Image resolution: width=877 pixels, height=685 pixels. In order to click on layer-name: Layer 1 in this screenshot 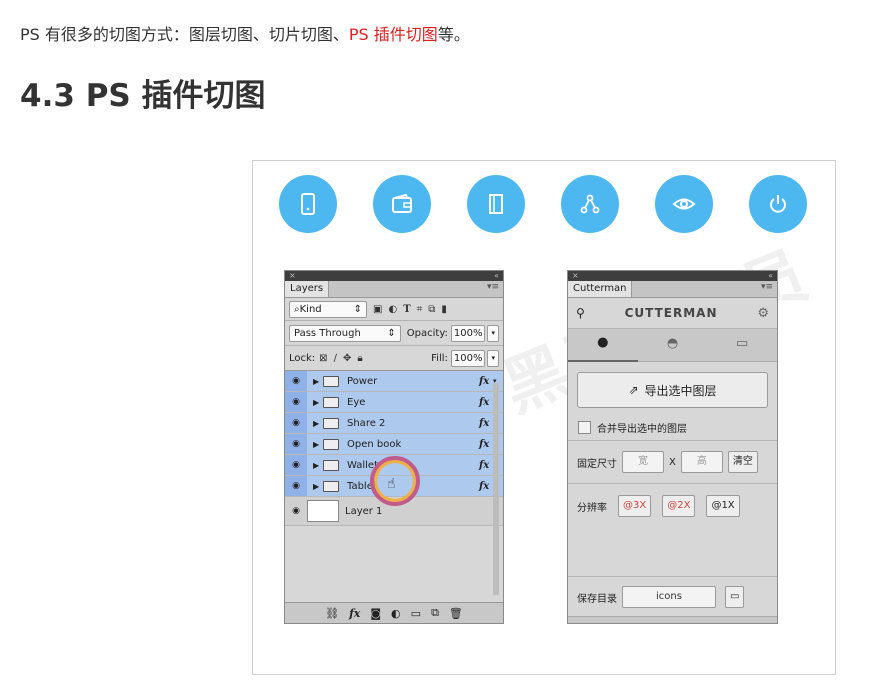, I will do `click(364, 511)`.